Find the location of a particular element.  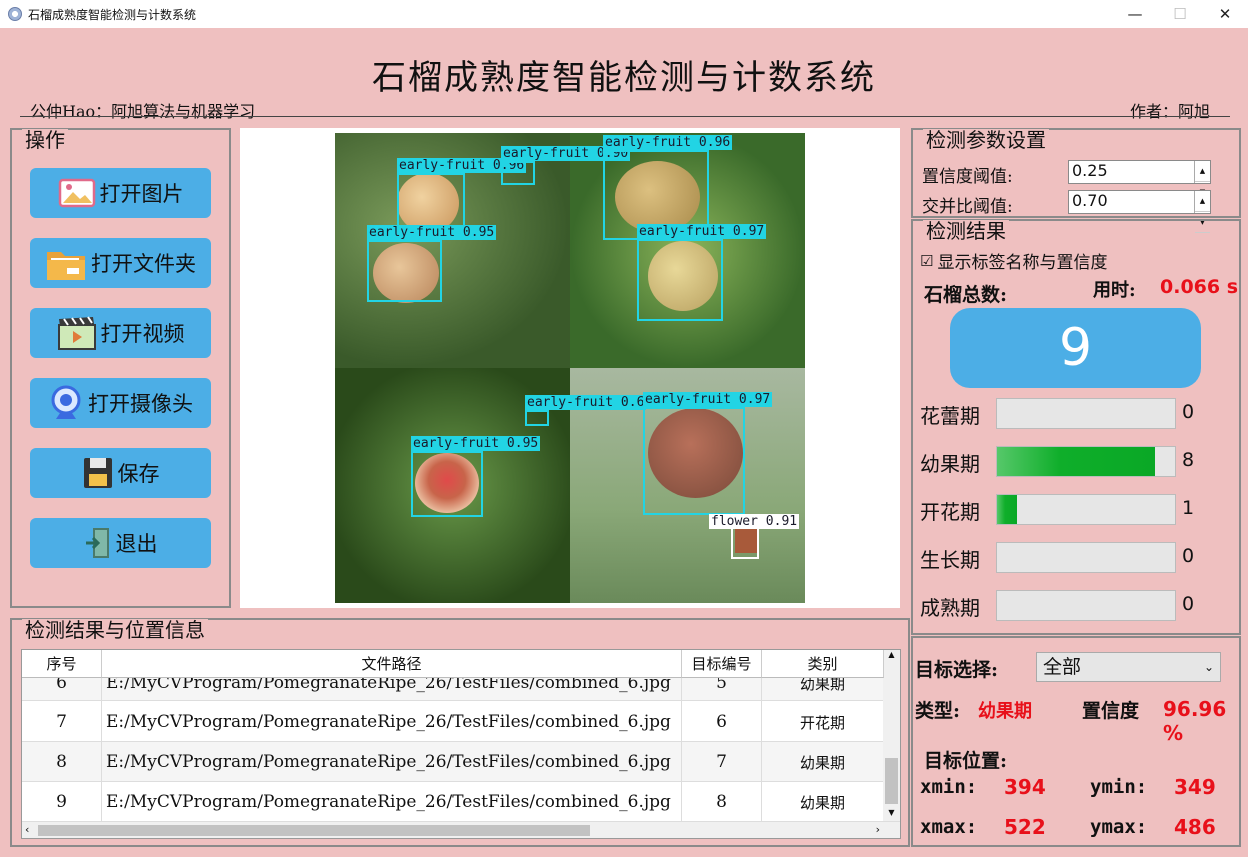

page-title: 石榴成熟度智能检测与计数系统 is located at coordinates (624, 78).